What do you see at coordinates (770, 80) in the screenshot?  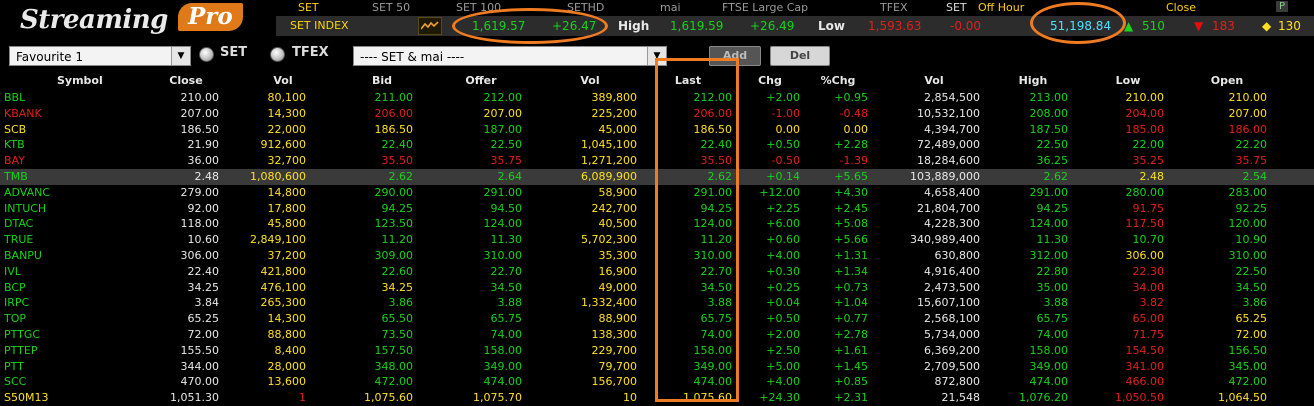 I see `column-header-chg: Chg` at bounding box center [770, 80].